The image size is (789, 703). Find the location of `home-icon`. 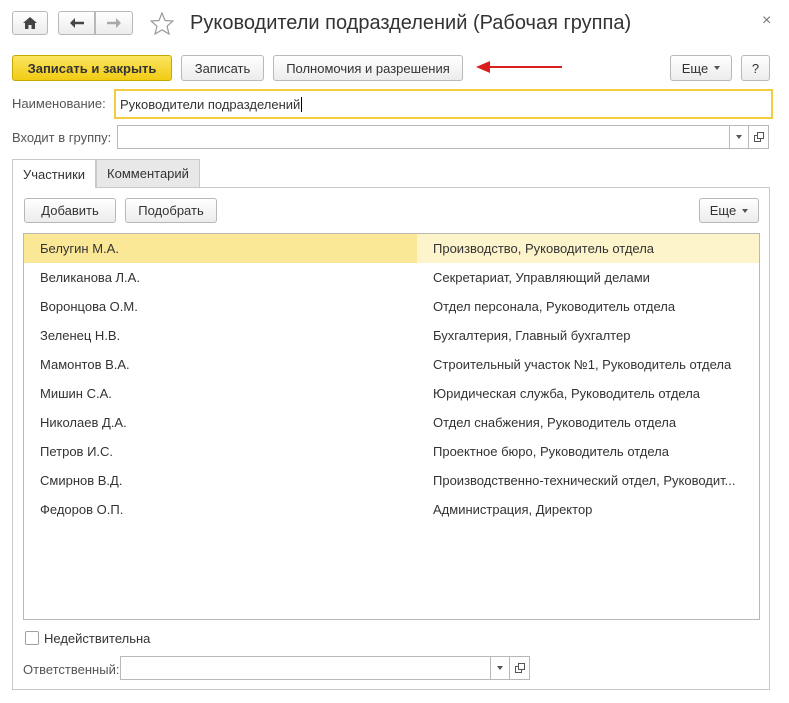

home-icon is located at coordinates (30, 23).